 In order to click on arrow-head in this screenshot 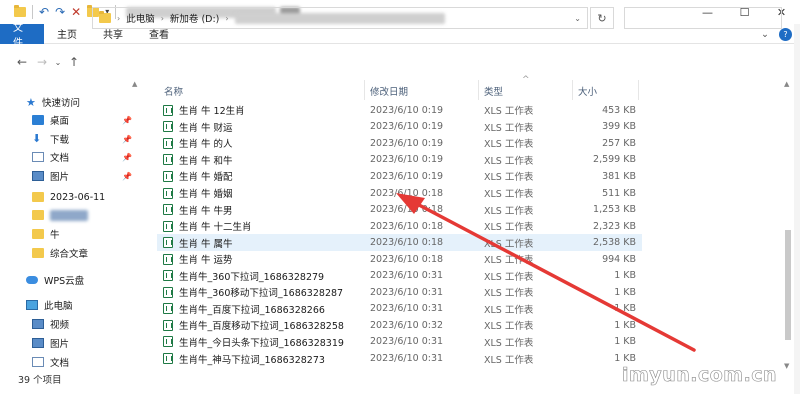, I will do `click(410, 203)`.